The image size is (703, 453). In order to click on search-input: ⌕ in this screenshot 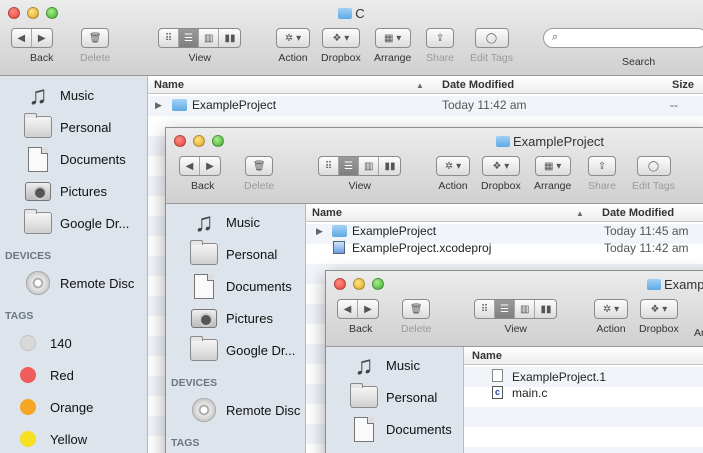, I will do `click(623, 38)`.